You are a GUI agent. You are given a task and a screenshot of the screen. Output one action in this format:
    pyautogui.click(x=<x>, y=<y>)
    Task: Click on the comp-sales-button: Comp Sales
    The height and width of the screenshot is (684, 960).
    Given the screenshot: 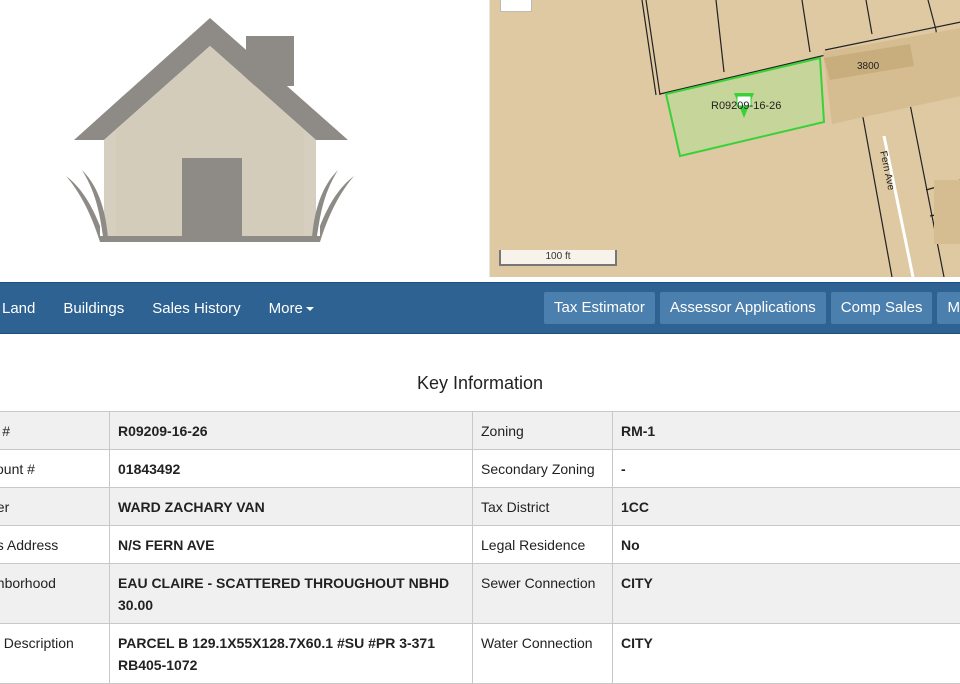 What is the action you would take?
    pyautogui.click(x=882, y=308)
    